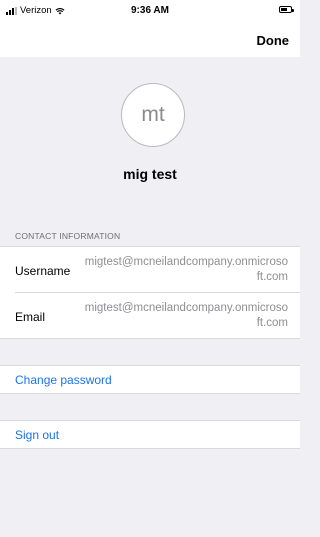 The height and width of the screenshot is (537, 320). Describe the element at coordinates (150, 434) in the screenshot. I see `sign-out-row: Sign out` at that location.